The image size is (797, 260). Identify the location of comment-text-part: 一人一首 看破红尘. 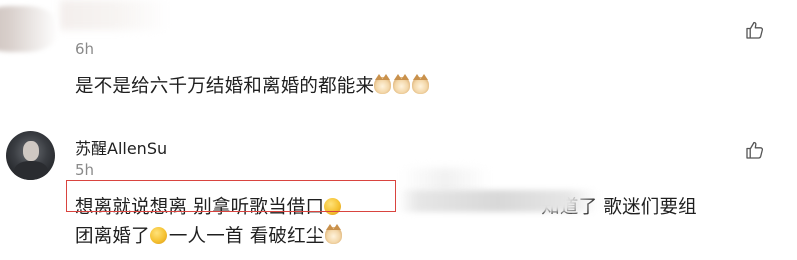
(246, 236).